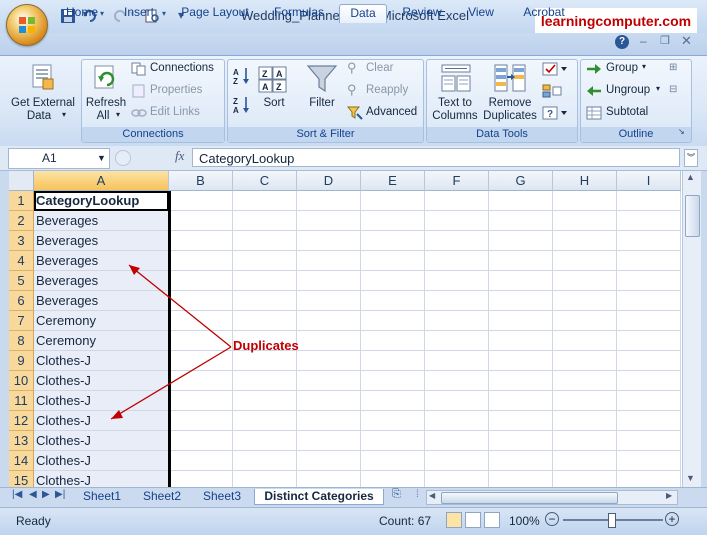 The image size is (707, 535). I want to click on horizontal-scroll-thumb, so click(529, 498).